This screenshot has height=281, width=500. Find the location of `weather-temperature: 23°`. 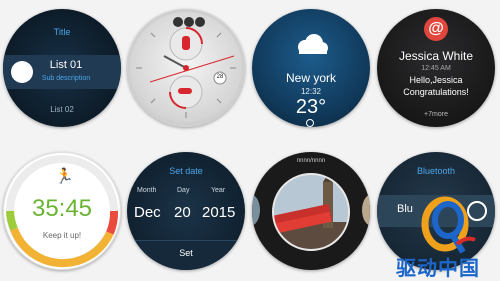

weather-temperature: 23° is located at coordinates (311, 107).